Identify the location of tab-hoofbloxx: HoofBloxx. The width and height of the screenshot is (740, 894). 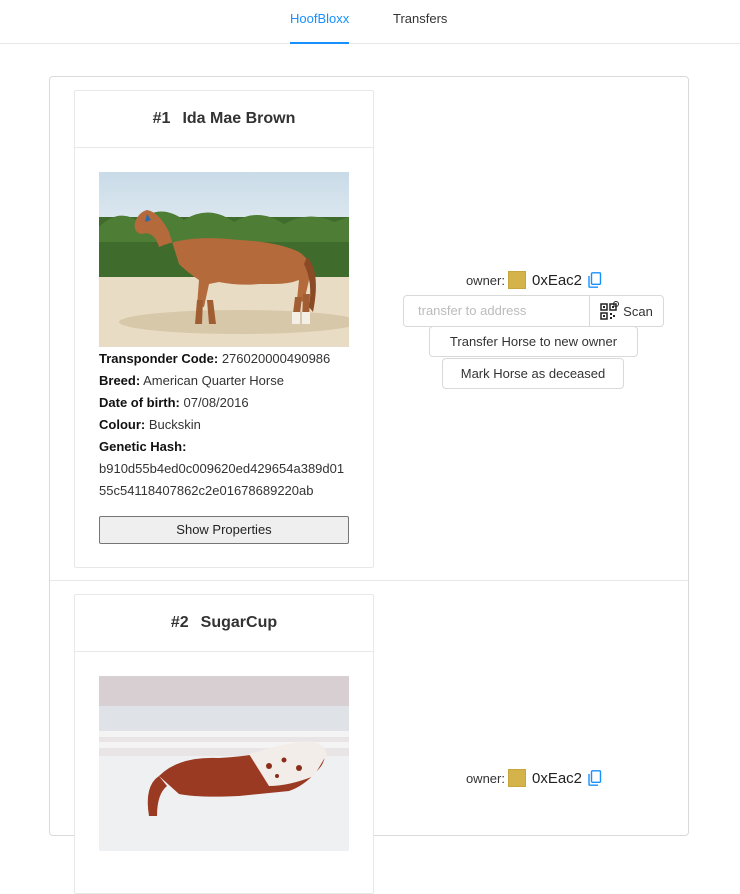
(320, 22).